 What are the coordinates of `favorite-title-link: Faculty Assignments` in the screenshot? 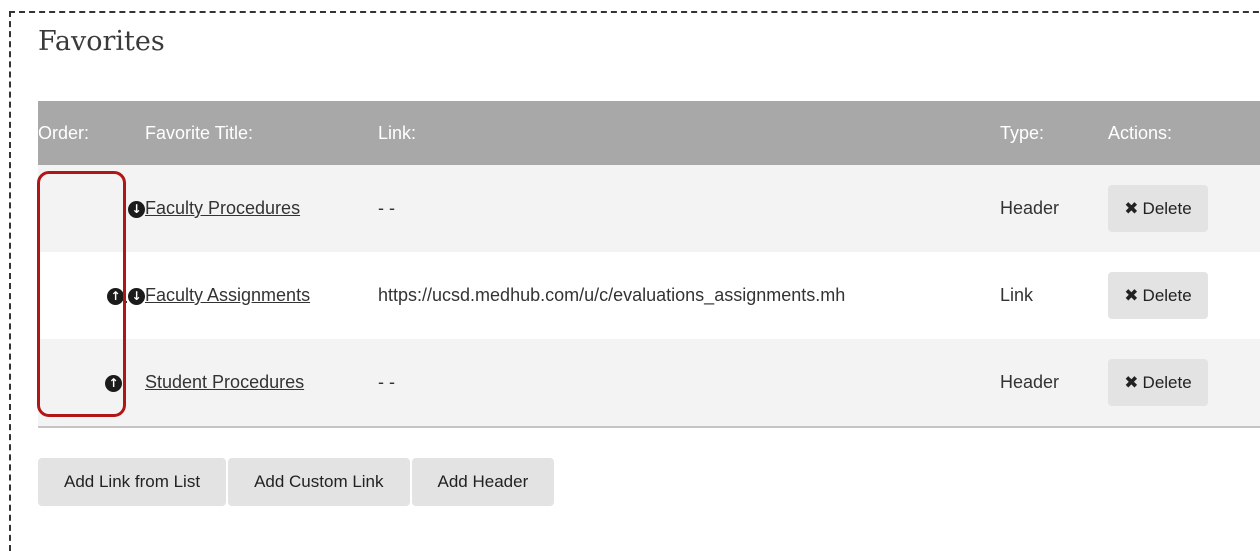 It's located at (227, 295).